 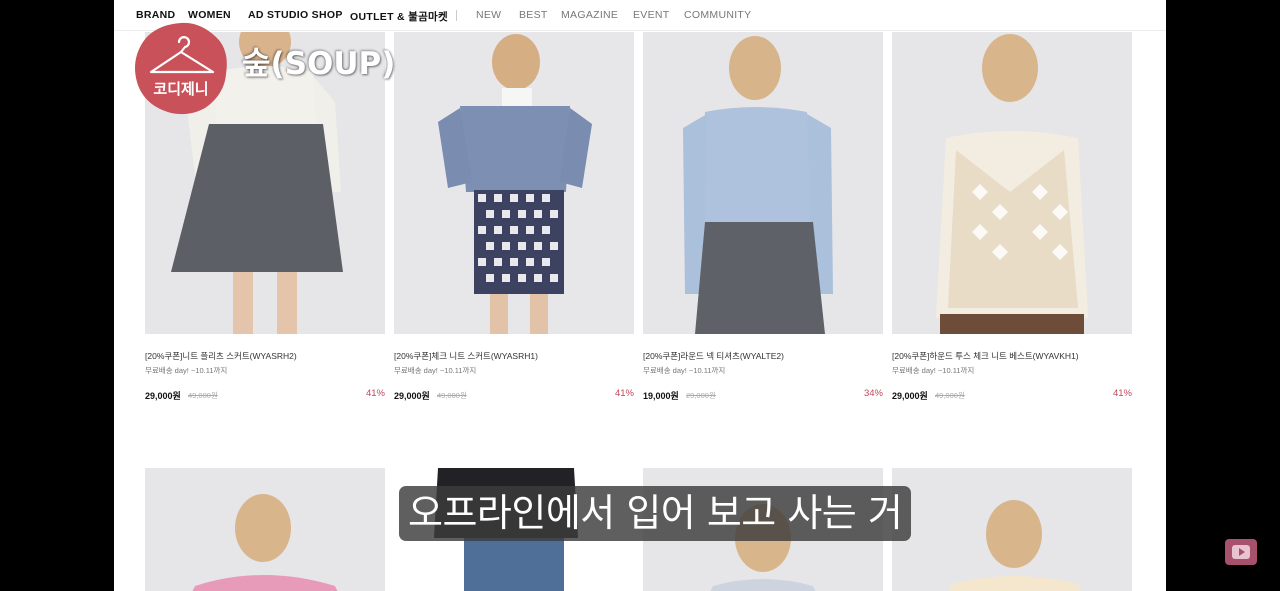 What do you see at coordinates (181, 68) in the screenshot?
I see `channel-badge: 코디제니` at bounding box center [181, 68].